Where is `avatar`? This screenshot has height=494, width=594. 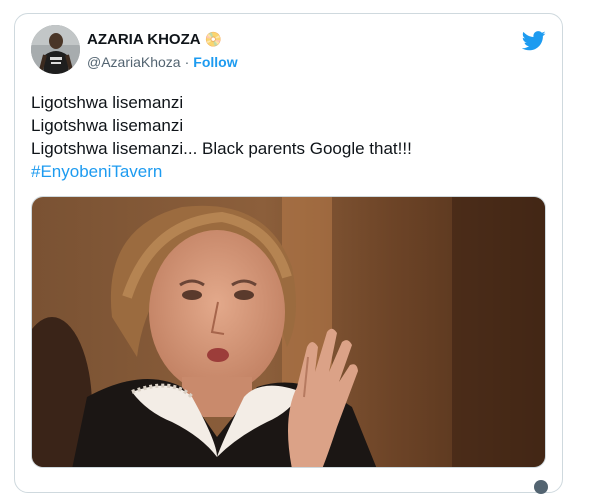
avatar is located at coordinates (55, 49).